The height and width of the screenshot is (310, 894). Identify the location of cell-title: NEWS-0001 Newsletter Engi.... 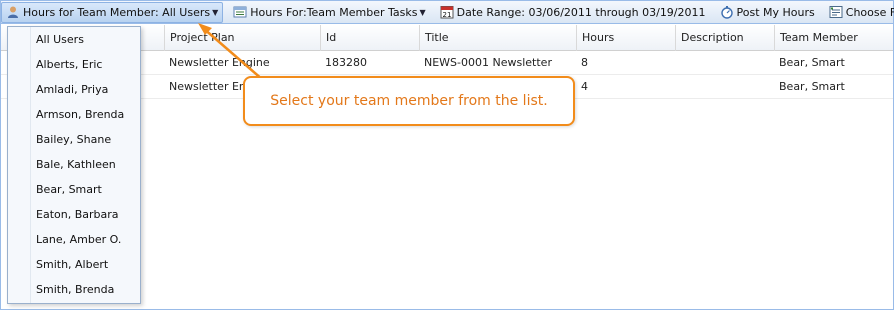
(488, 62).